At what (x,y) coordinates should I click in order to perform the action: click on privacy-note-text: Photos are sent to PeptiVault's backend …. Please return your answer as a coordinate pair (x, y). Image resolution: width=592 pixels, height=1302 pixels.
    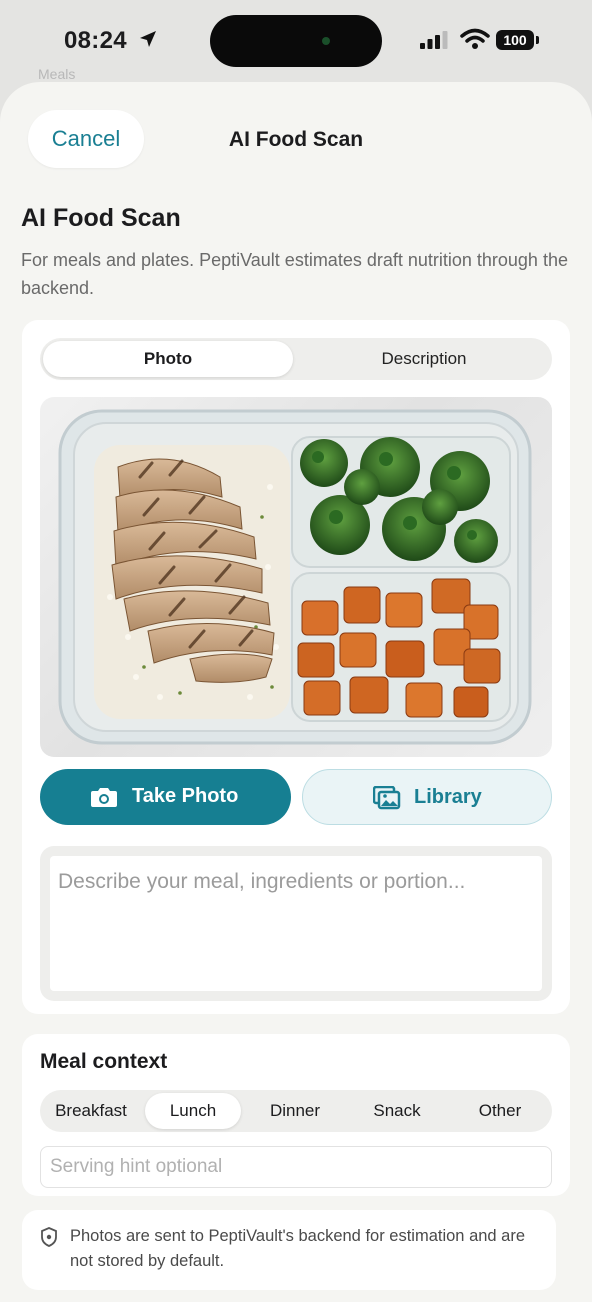
    Looking at the image, I should click on (298, 1248).